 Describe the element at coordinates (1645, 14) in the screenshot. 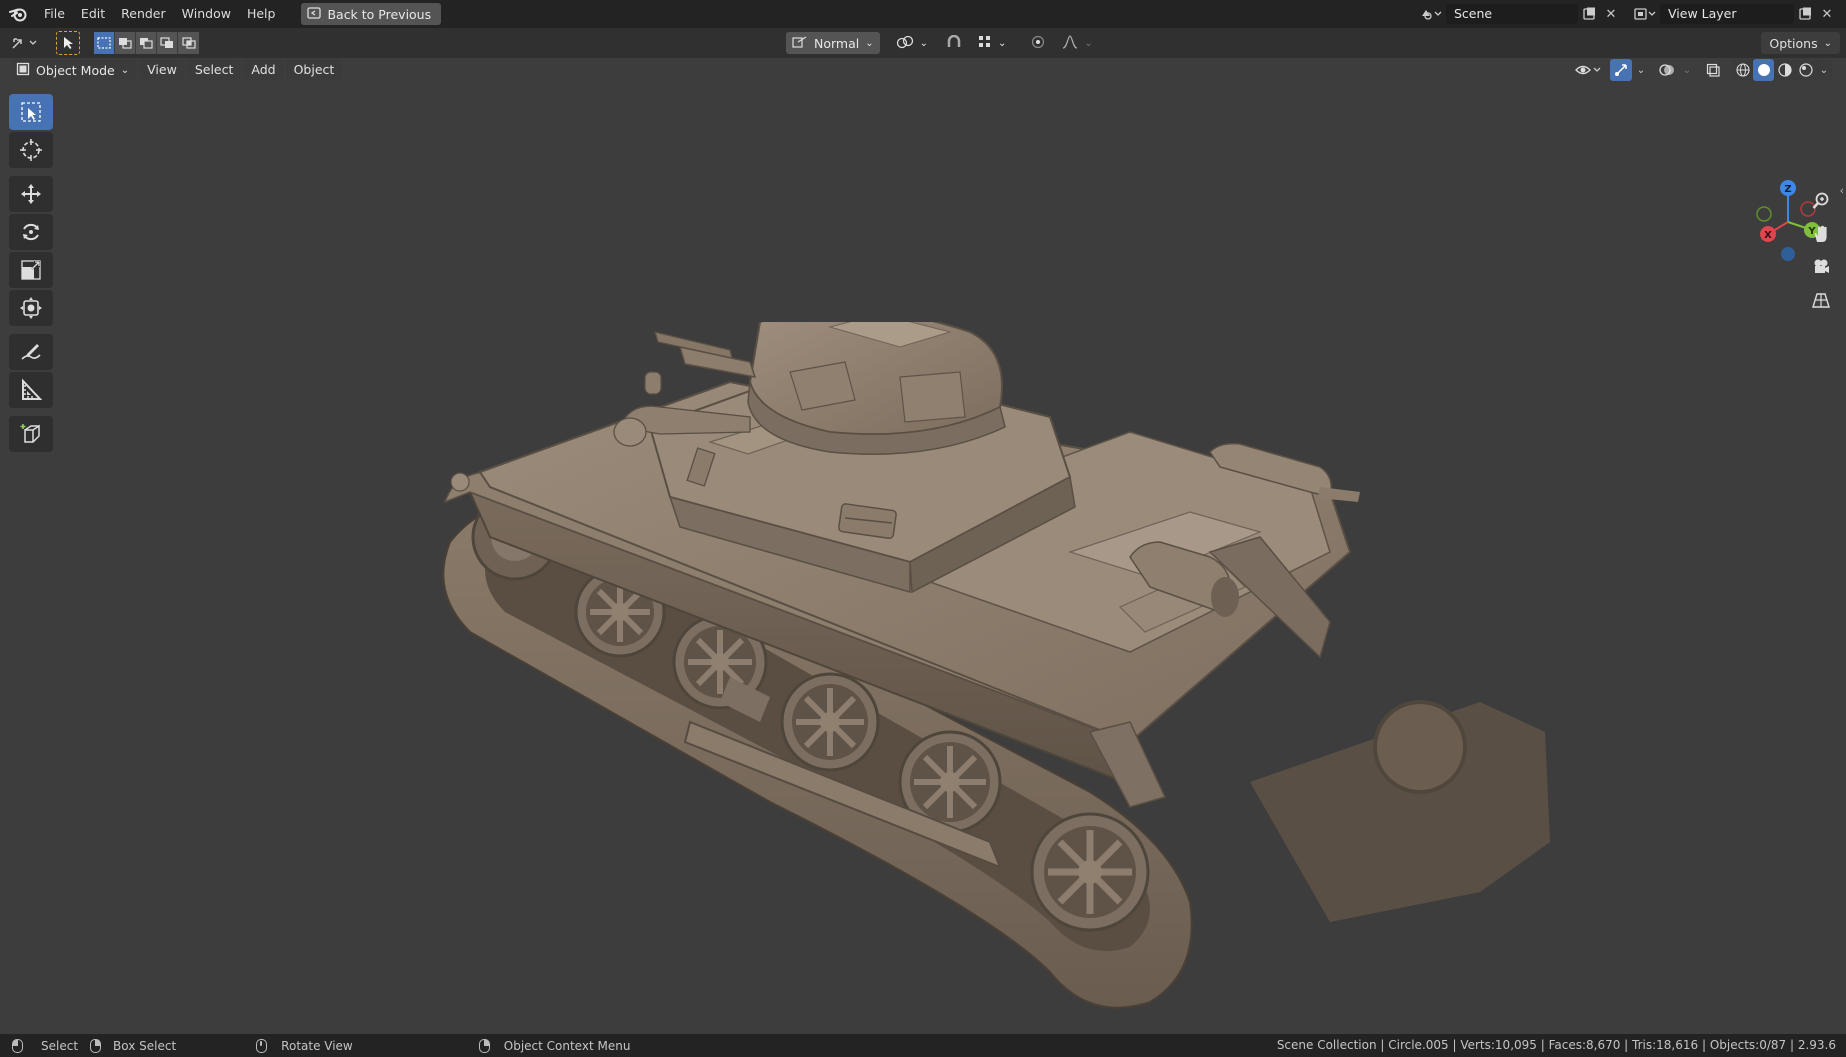

I see `view-layer-browse-icon` at that location.